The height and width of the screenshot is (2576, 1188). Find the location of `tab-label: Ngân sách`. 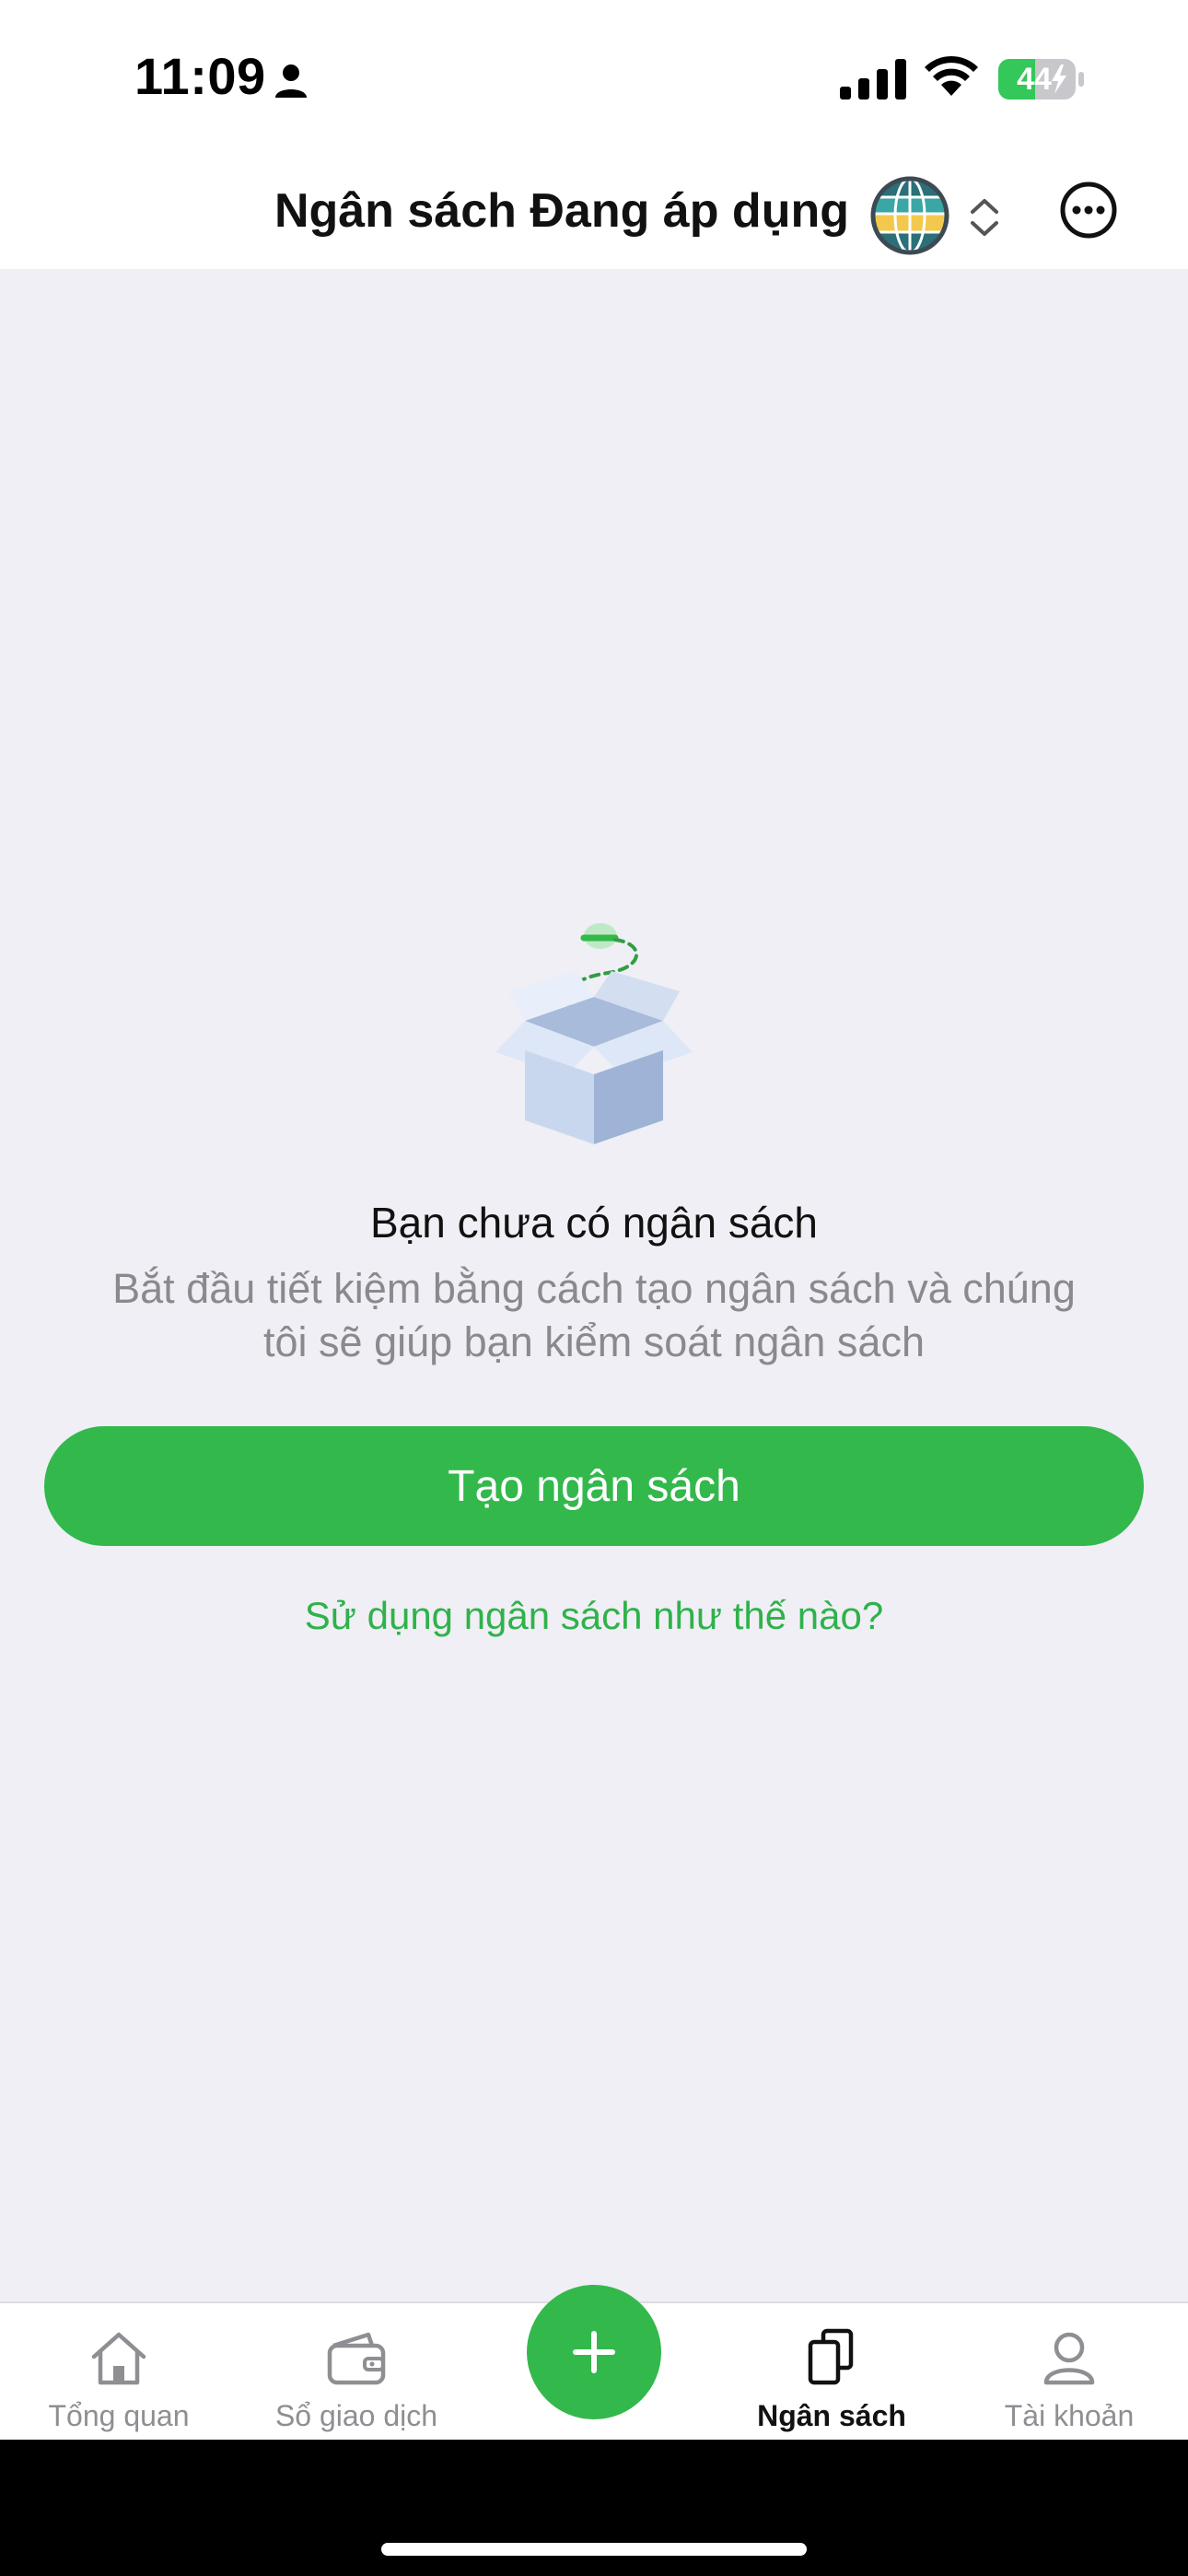

tab-label: Ngân sách is located at coordinates (831, 2415).